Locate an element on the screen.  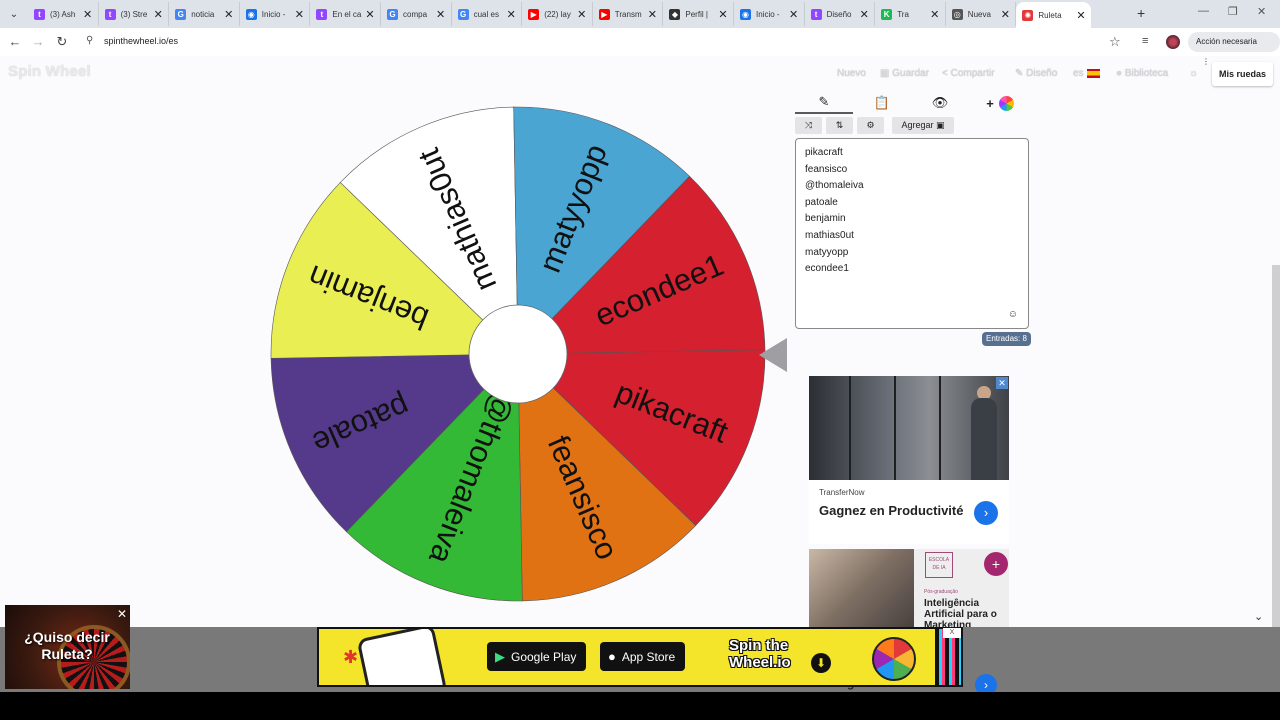
promo-close-icon: ✕ is located at coordinates (122, 614).